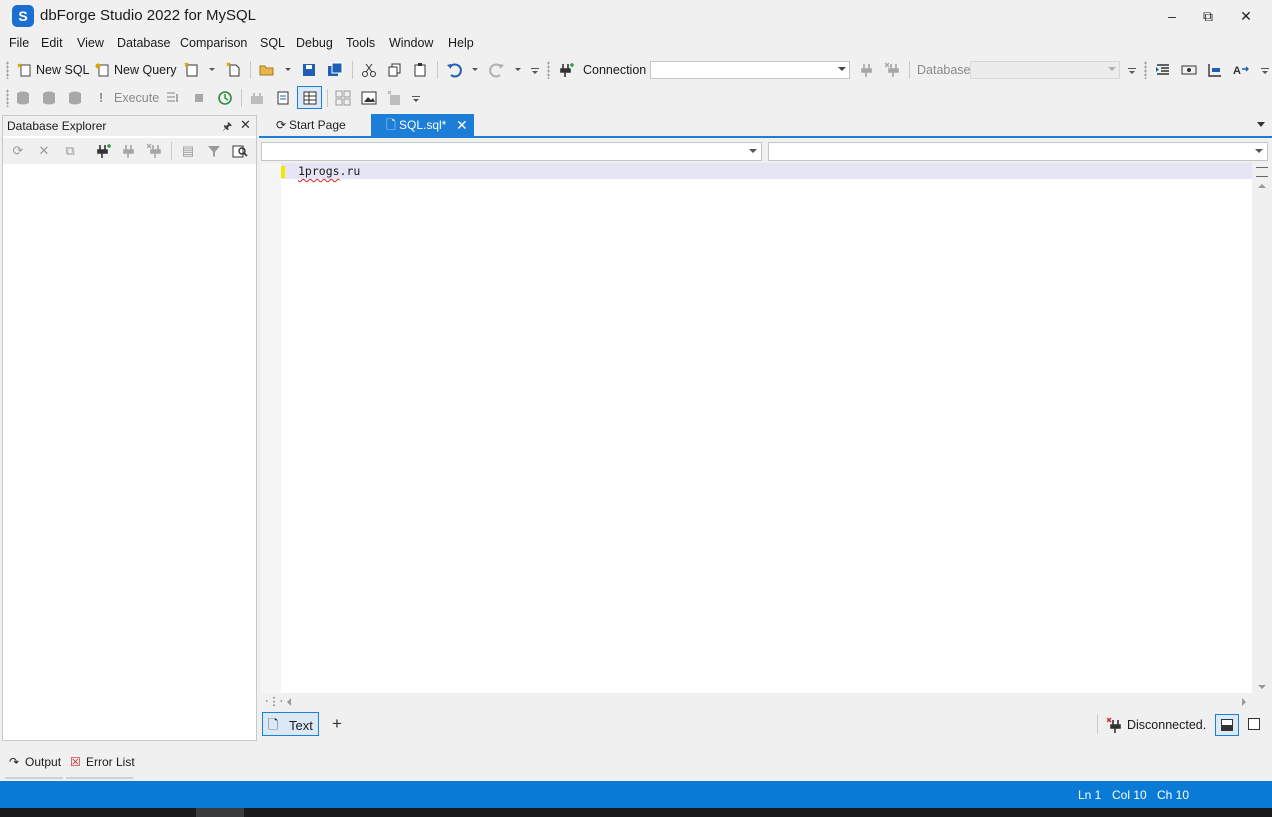  I want to click on image-icon, so click(369, 98).